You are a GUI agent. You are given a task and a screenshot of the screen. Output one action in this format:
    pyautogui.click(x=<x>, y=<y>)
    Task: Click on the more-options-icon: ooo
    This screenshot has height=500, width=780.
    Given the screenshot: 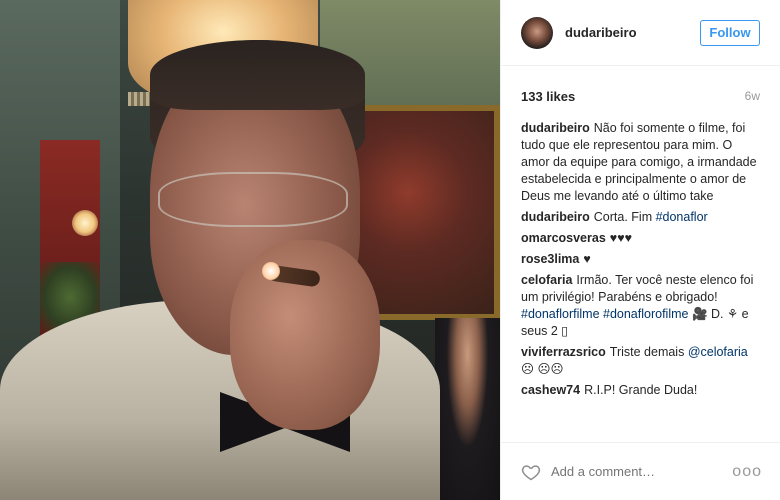 What is the action you would take?
    pyautogui.click(x=747, y=472)
    